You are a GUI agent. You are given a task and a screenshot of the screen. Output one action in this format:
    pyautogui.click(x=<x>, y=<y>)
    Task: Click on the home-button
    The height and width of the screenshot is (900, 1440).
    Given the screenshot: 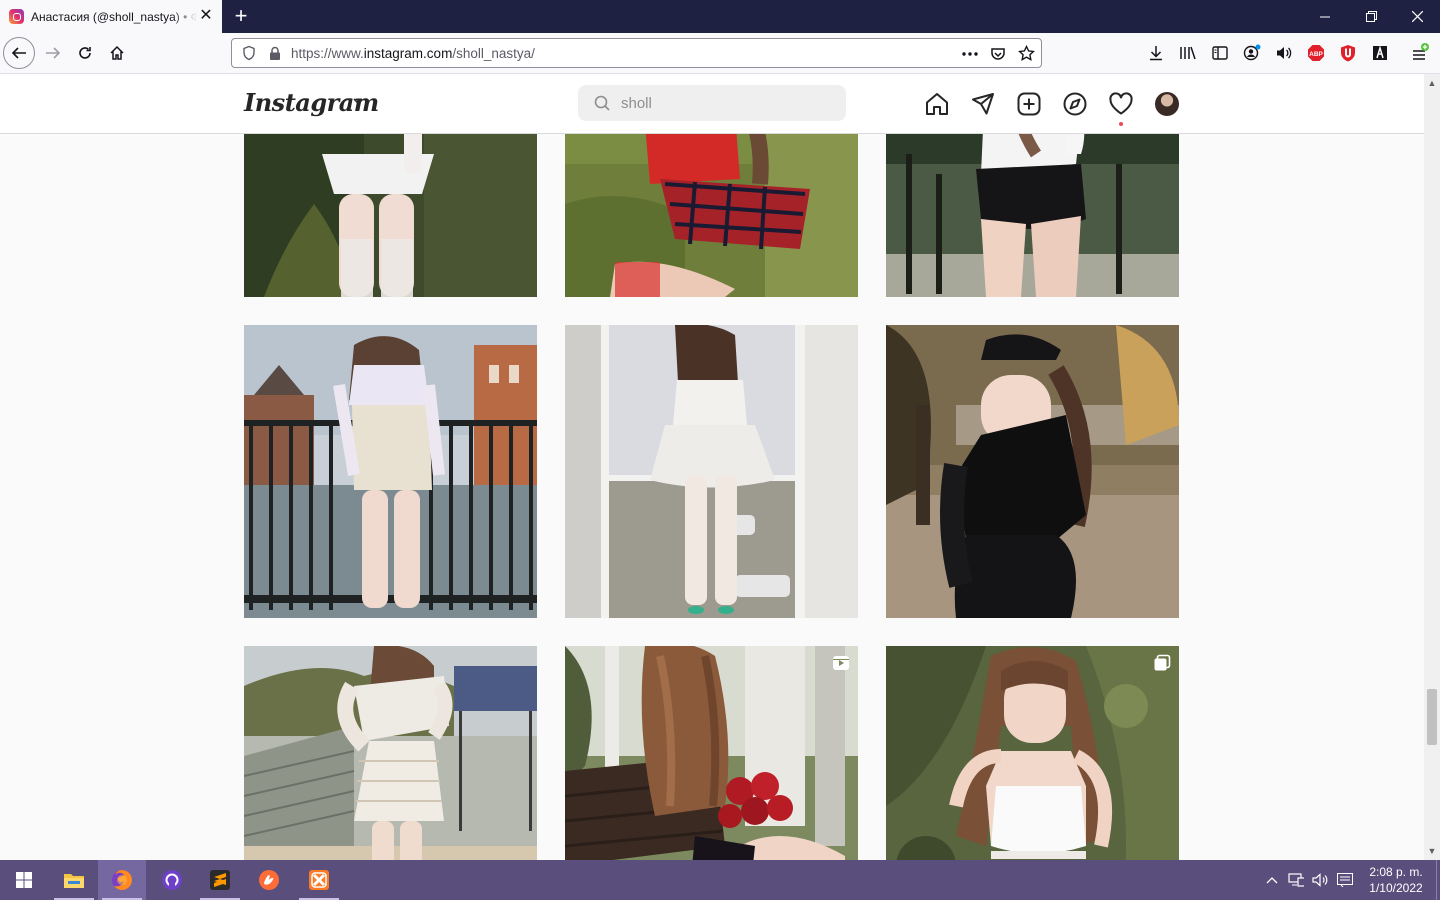 What is the action you would take?
    pyautogui.click(x=117, y=53)
    